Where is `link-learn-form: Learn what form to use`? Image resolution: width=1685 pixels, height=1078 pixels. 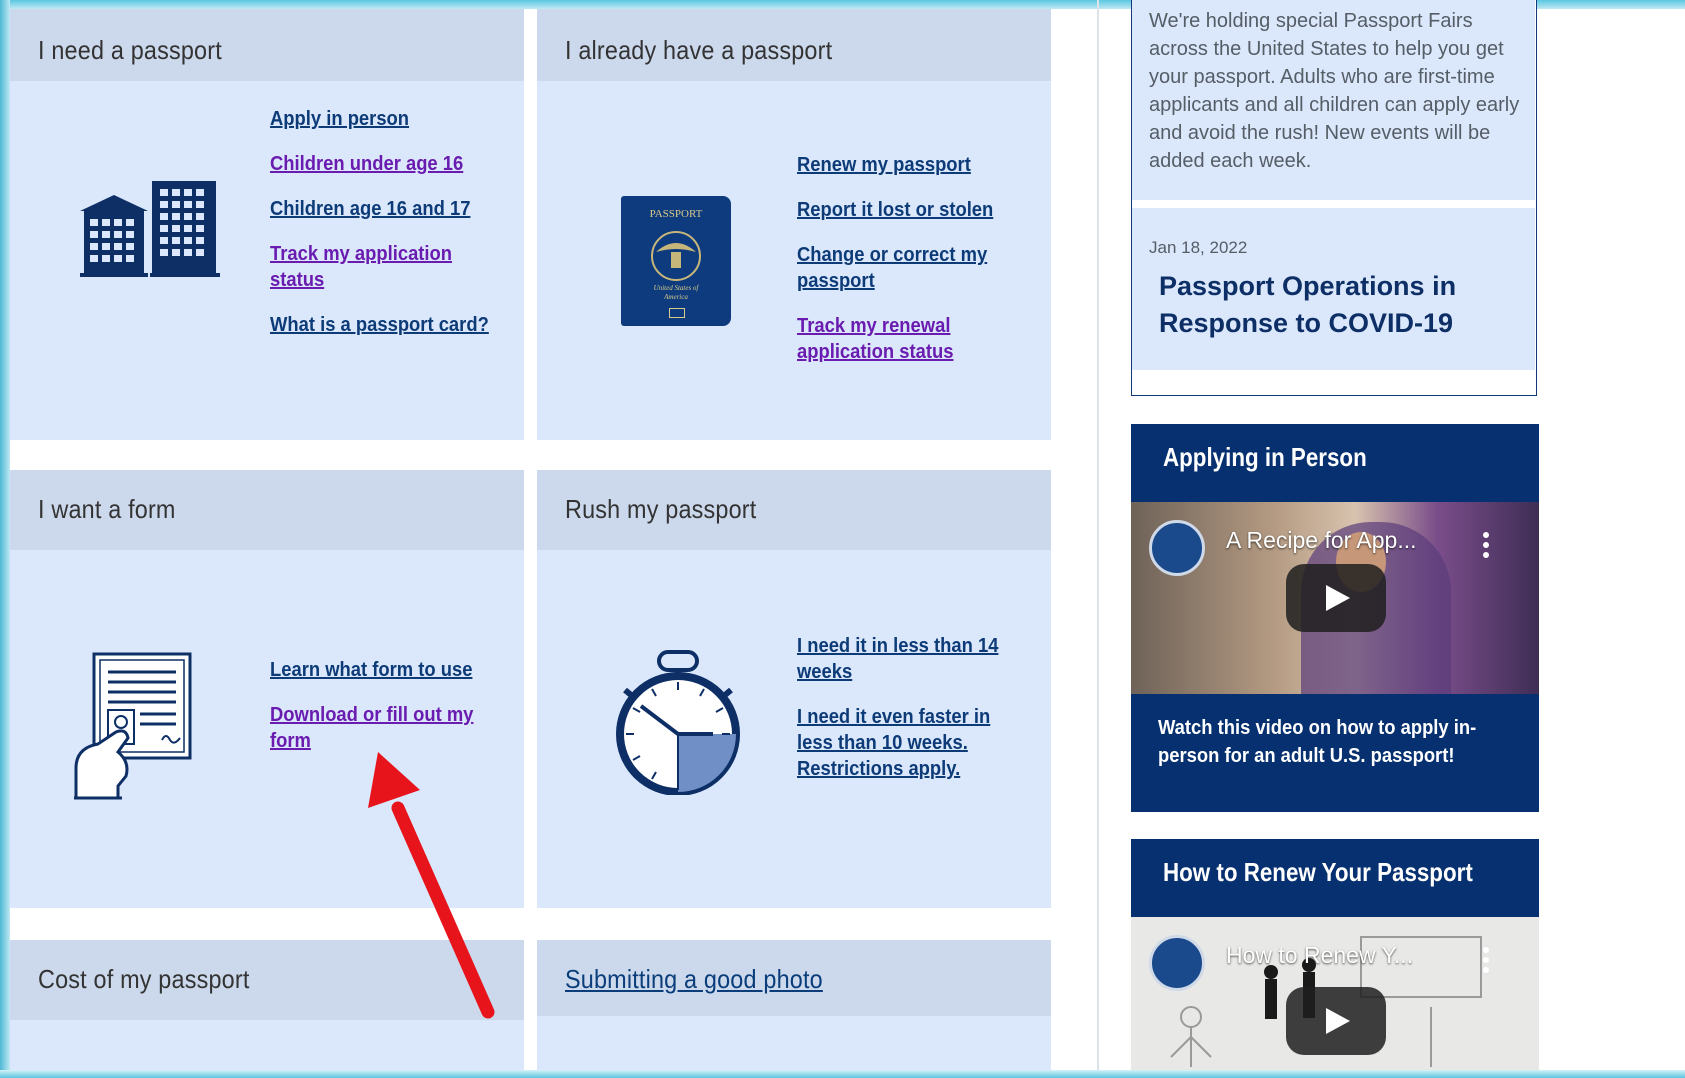 link-learn-form: Learn what form to use is located at coordinates (380, 670).